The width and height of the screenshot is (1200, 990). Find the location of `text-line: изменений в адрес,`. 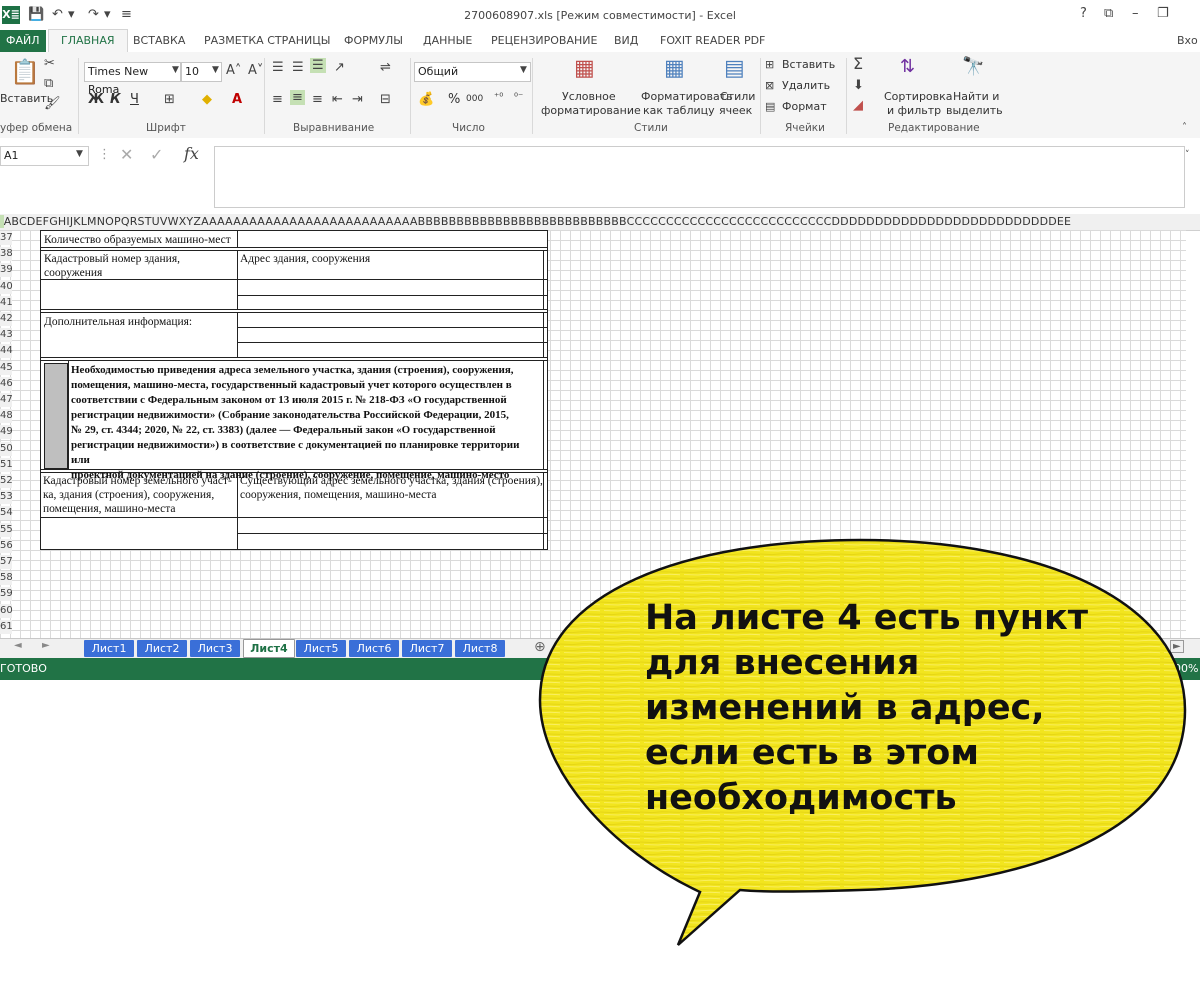

text-line: изменений в адрес, is located at coordinates (845, 708).